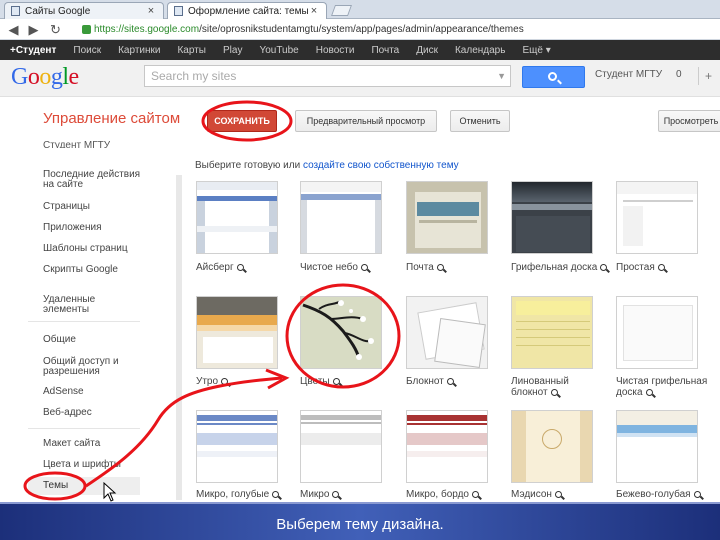  I want to click on theme-preview-micro-bordeaux, so click(447, 446).